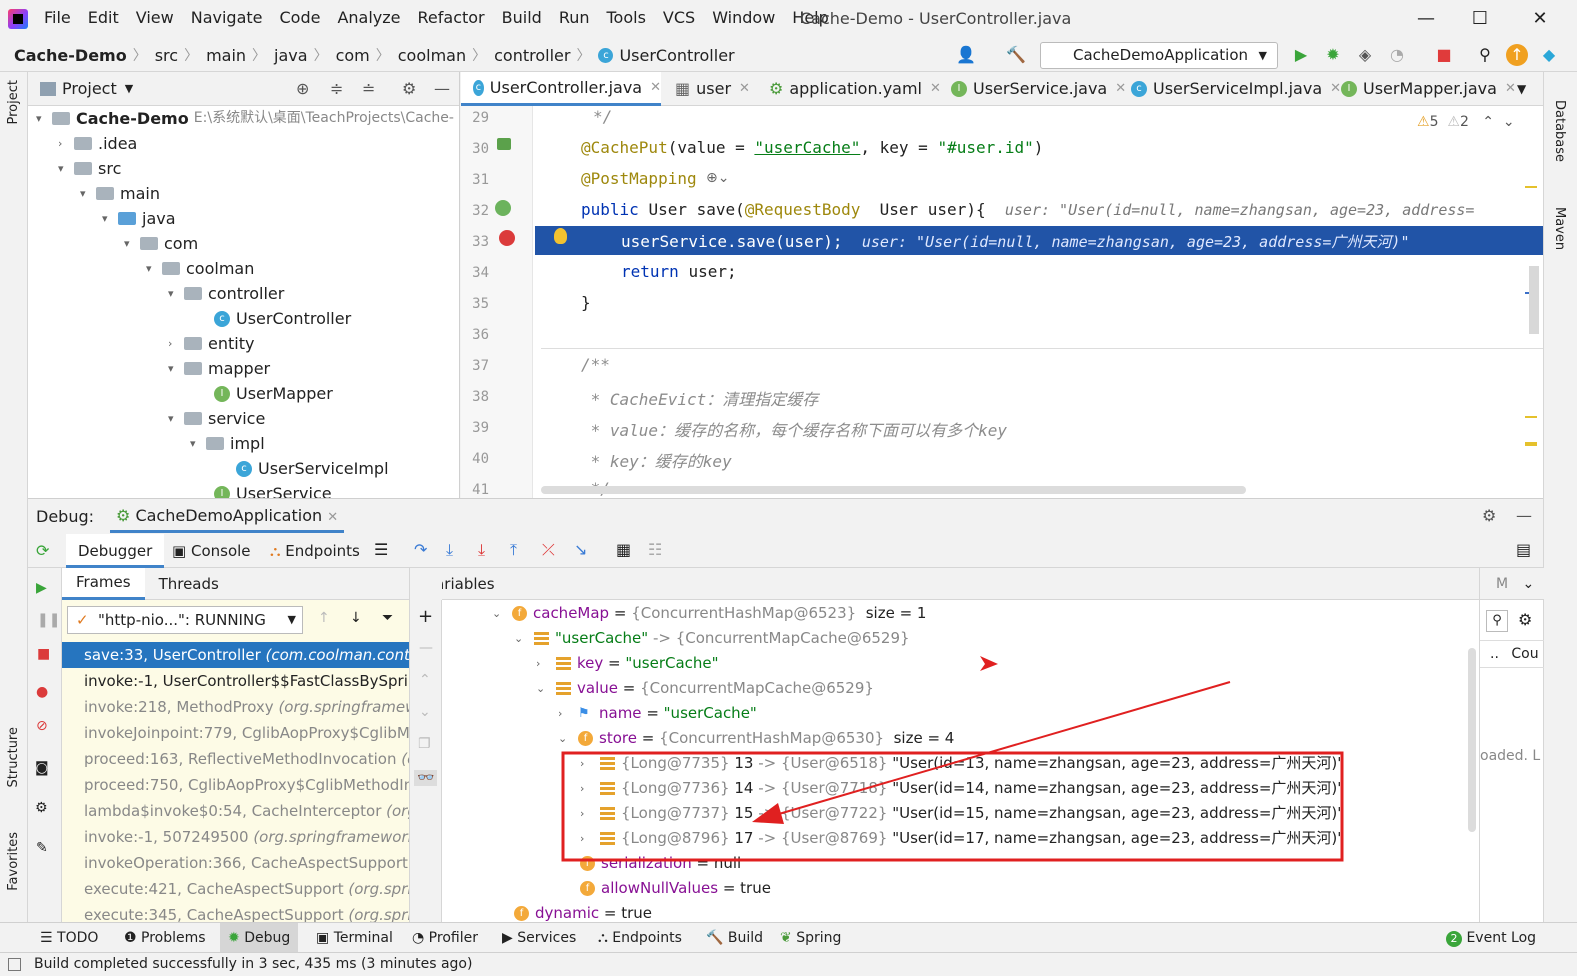 The image size is (1577, 976). Describe the element at coordinates (226, 55) in the screenshot. I see `crumb-main: main` at that location.